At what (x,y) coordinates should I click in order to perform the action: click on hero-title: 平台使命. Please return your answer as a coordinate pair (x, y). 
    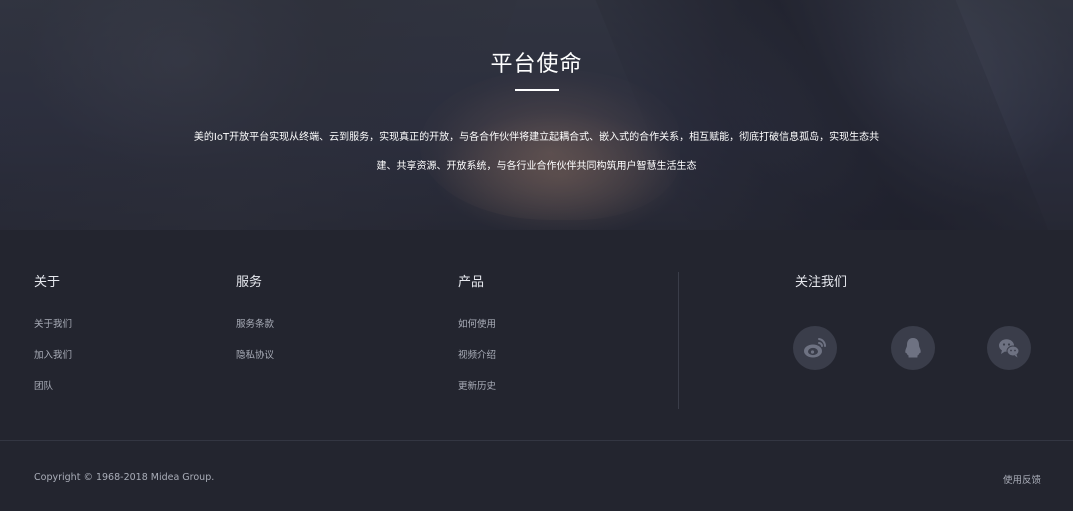
    Looking at the image, I should click on (536, 64).